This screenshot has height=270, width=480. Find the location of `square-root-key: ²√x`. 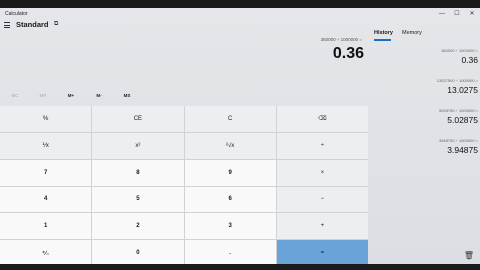

square-root-key: ²√x is located at coordinates (230, 145).